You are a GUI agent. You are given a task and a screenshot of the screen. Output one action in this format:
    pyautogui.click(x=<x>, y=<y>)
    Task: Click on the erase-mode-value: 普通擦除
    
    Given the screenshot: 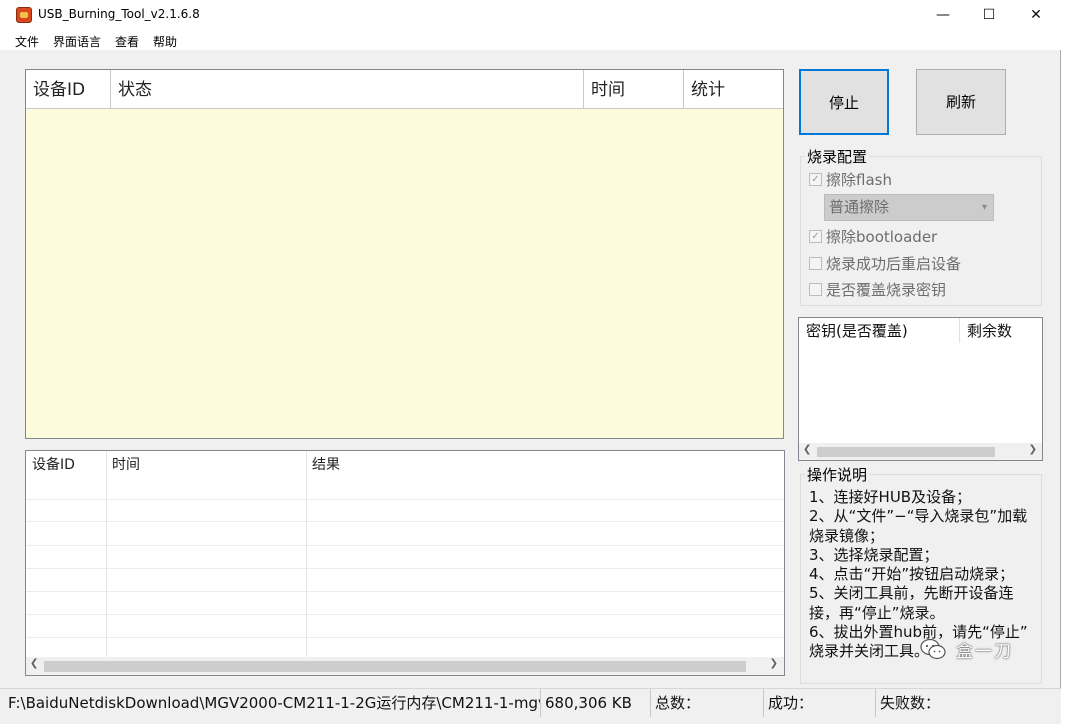 What is the action you would take?
    pyautogui.click(x=859, y=207)
    